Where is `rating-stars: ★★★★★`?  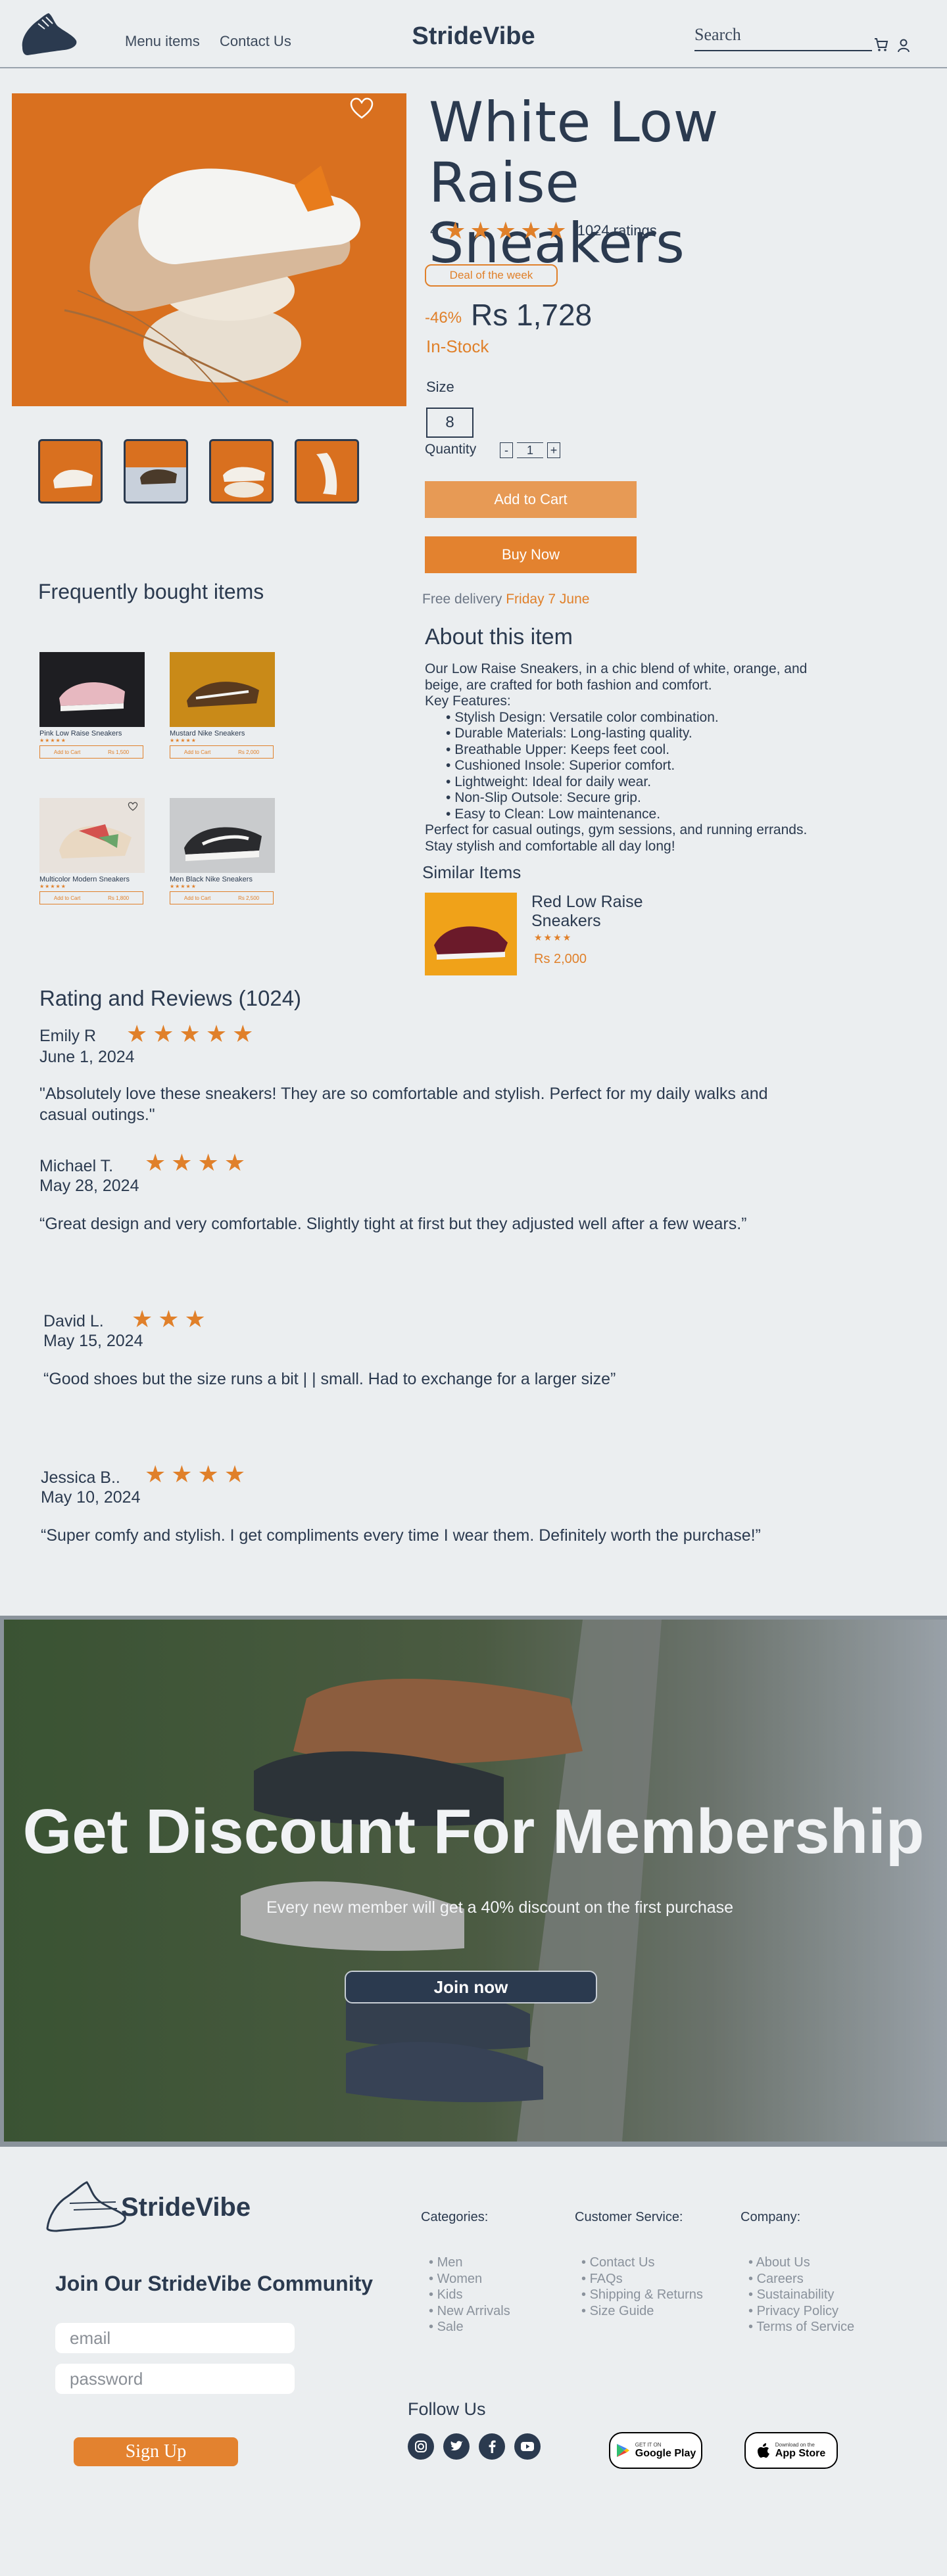 rating-stars: ★★★★★ is located at coordinates (508, 230).